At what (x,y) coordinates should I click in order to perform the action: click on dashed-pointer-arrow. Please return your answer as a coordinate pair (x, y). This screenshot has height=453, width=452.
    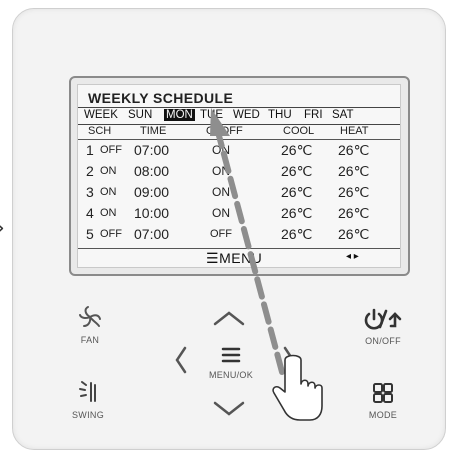
    Looking at the image, I should click on (250, 252).